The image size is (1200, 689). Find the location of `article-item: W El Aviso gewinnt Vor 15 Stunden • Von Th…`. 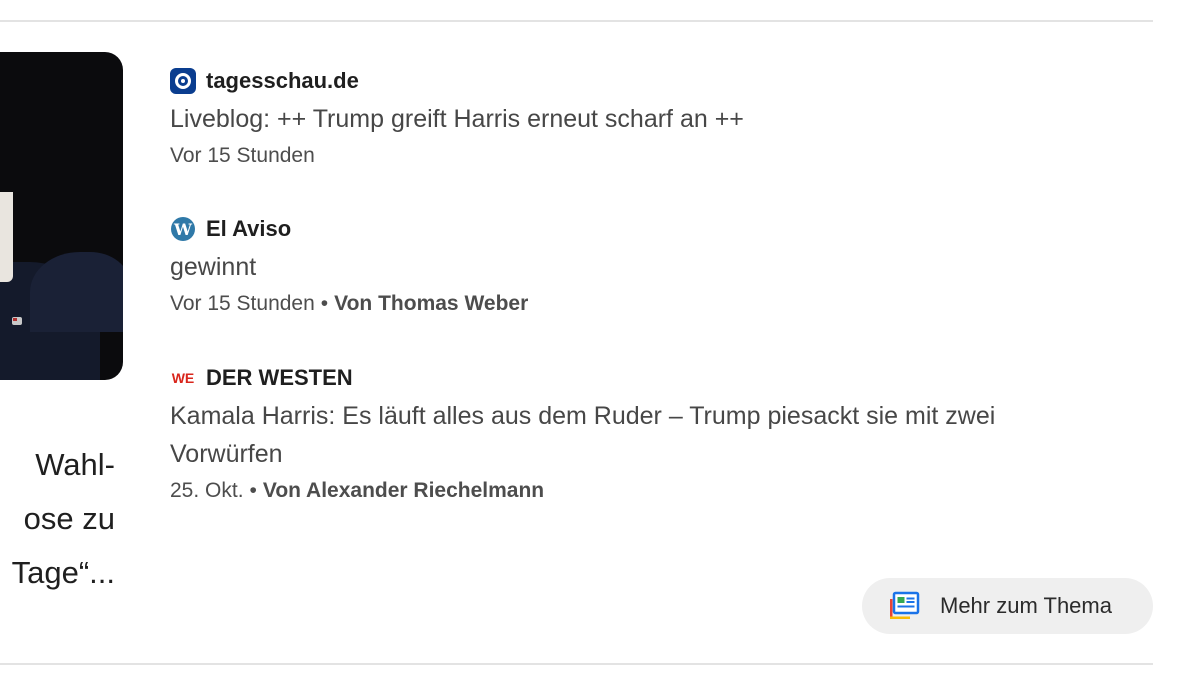

article-item: W El Aviso gewinnt Vor 15 Stunden • Von Th… is located at coordinates (349, 266).